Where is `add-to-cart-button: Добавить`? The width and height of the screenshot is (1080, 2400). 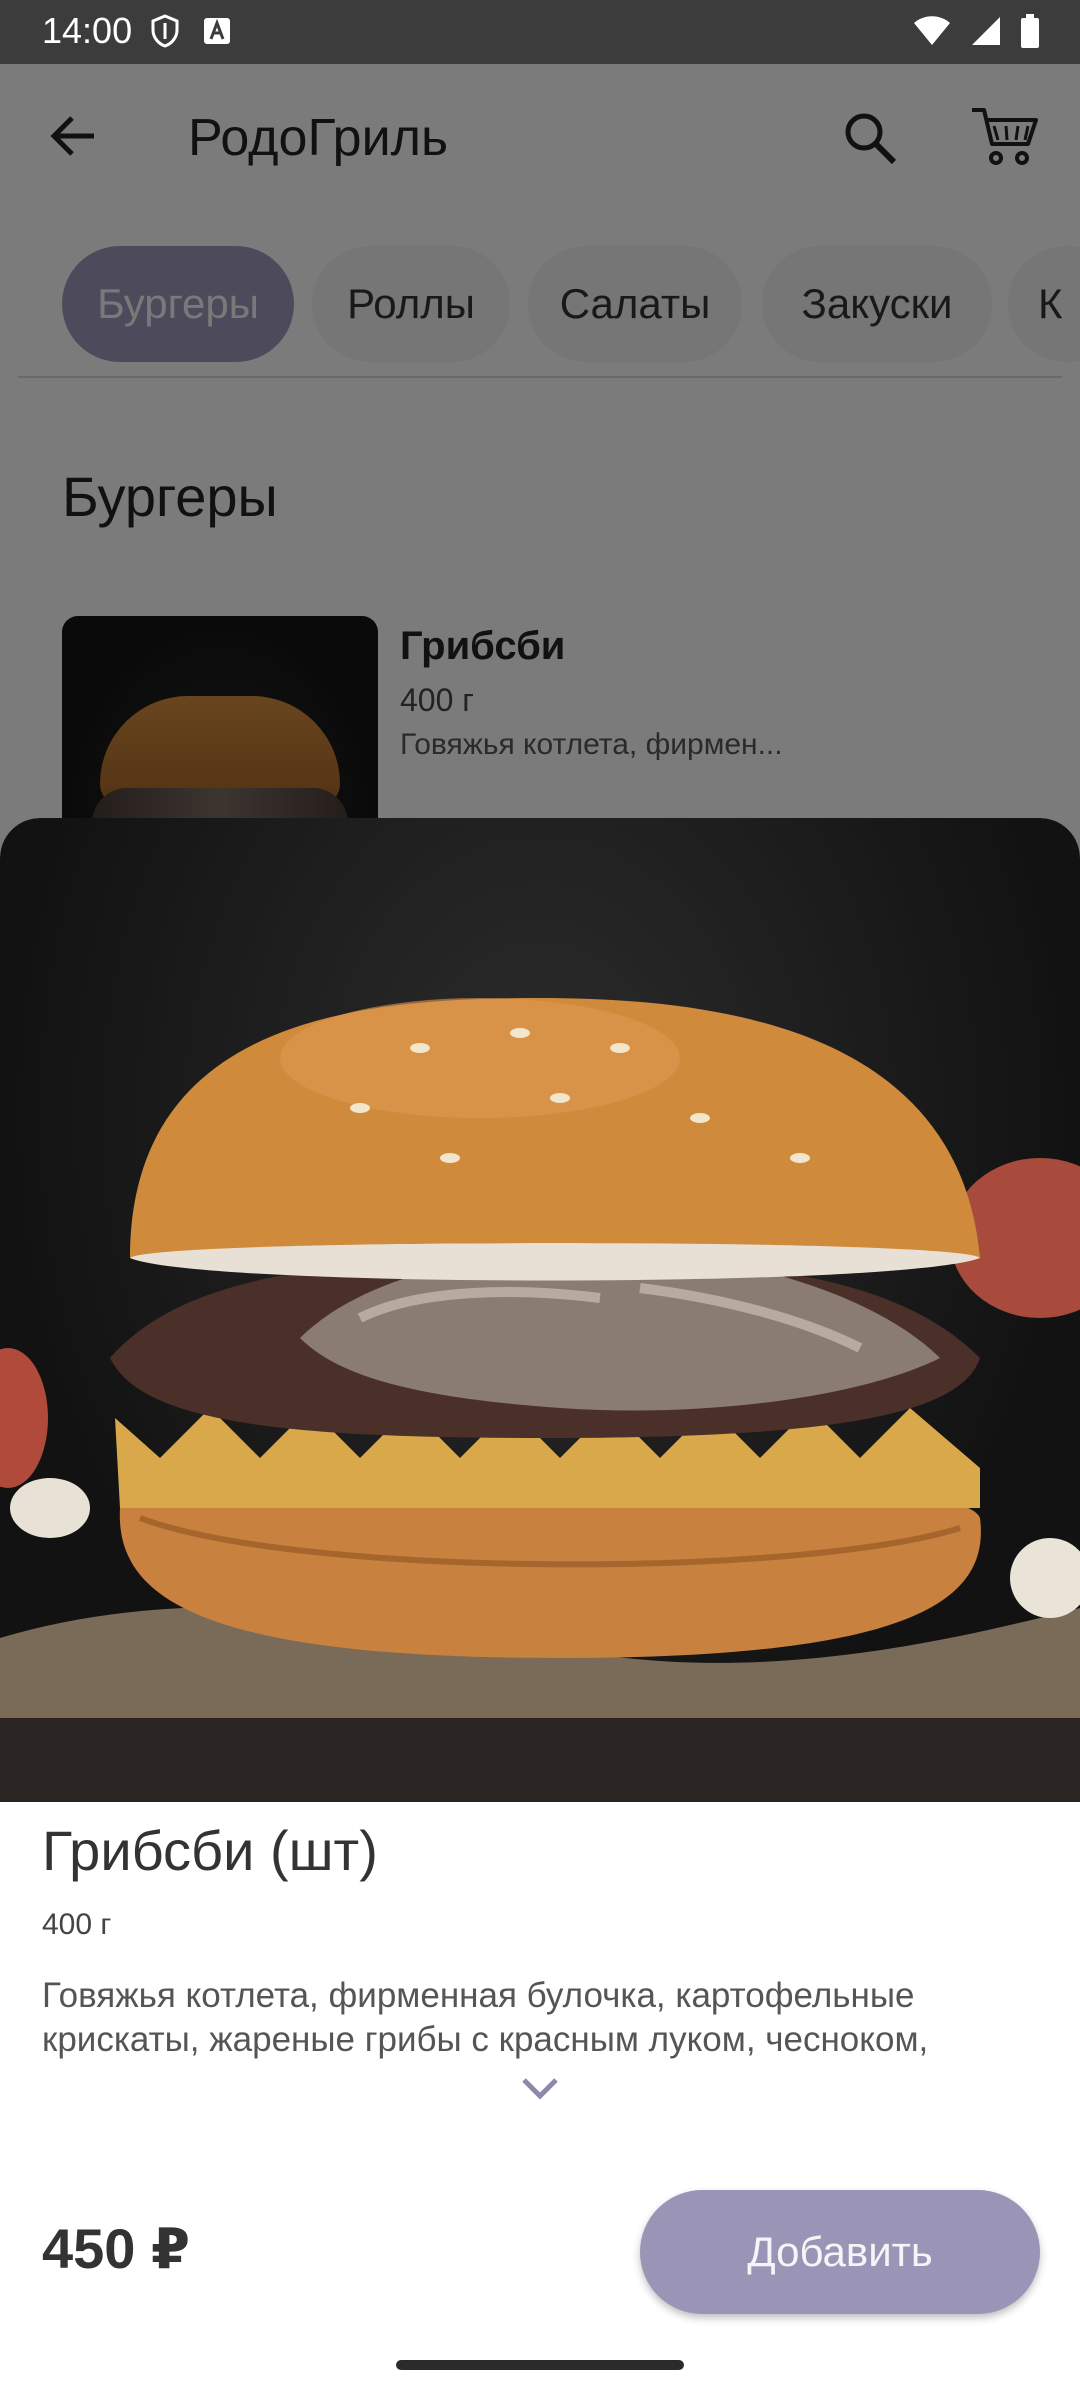 add-to-cart-button: Добавить is located at coordinates (840, 2252).